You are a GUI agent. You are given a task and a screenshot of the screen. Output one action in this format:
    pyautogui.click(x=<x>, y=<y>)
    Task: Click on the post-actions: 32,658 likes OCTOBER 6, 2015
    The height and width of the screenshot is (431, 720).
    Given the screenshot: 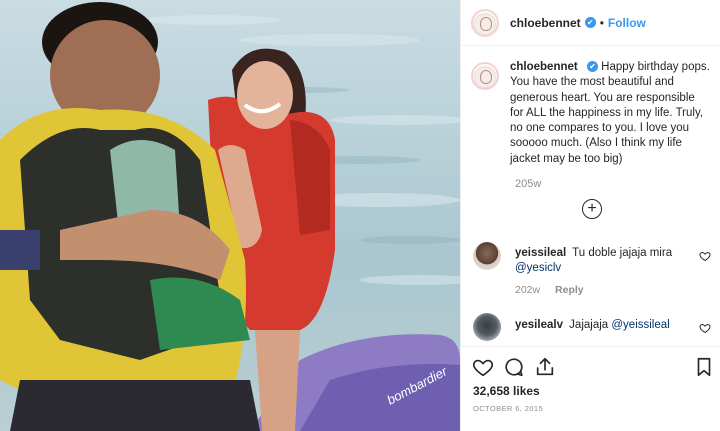 What is the action you would take?
    pyautogui.click(x=590, y=388)
    